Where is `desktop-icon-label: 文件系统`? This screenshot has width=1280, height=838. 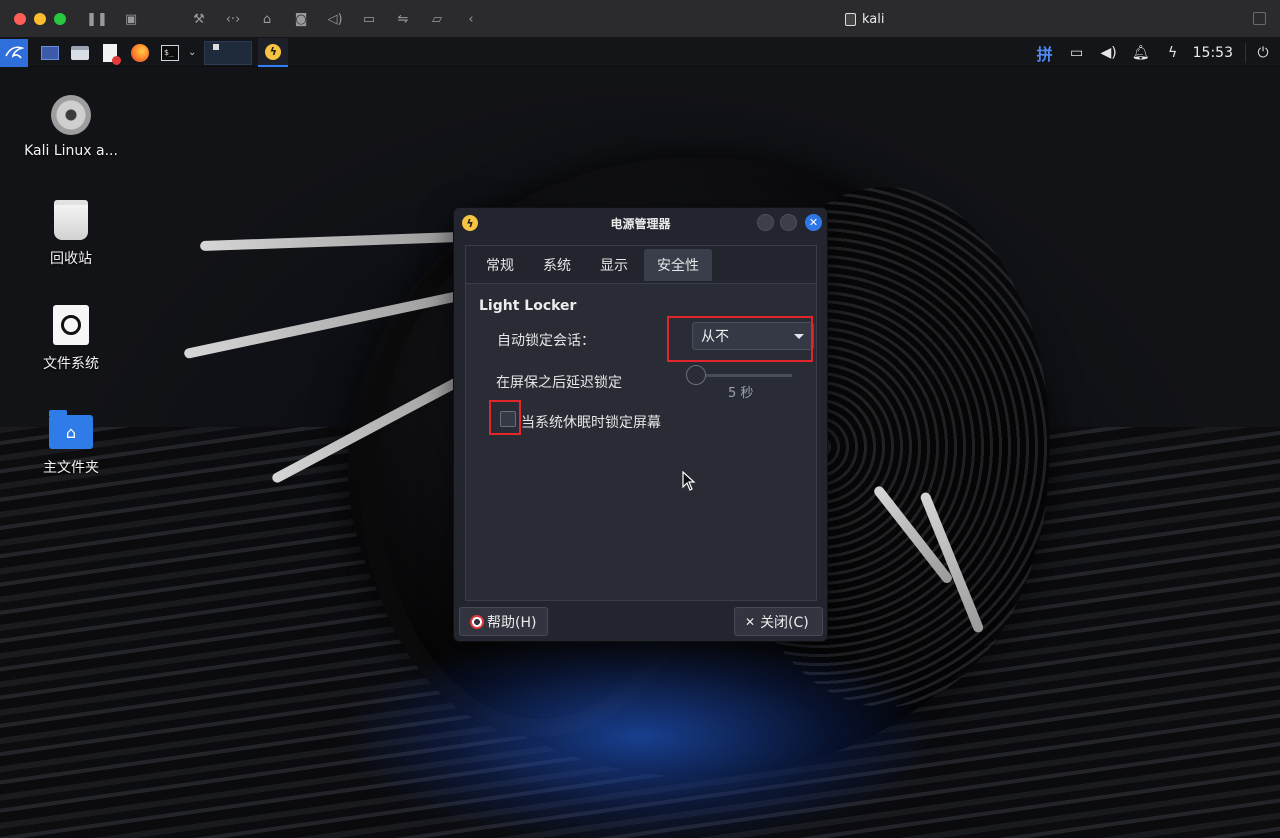
desktop-icon-label: 文件系统 is located at coordinates (71, 364).